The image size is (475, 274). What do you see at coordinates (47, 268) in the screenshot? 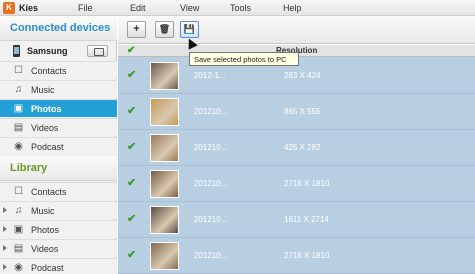
I see `library-item-label: Podcast` at bounding box center [47, 268].